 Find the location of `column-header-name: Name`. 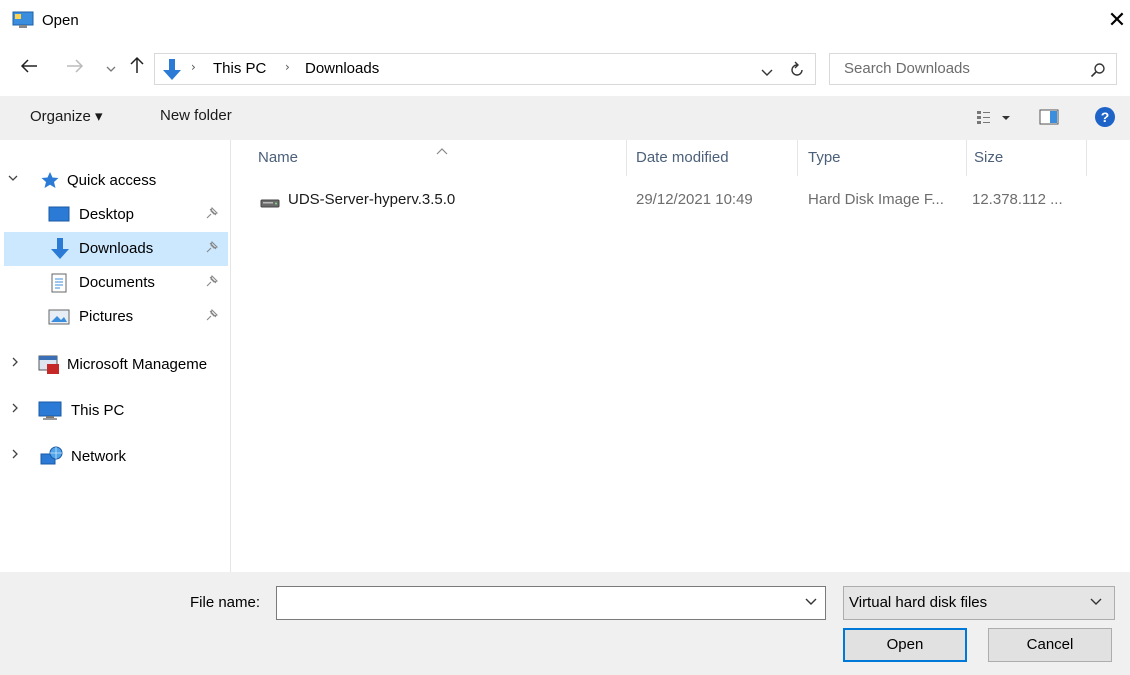

column-header-name: Name is located at coordinates (278, 157).